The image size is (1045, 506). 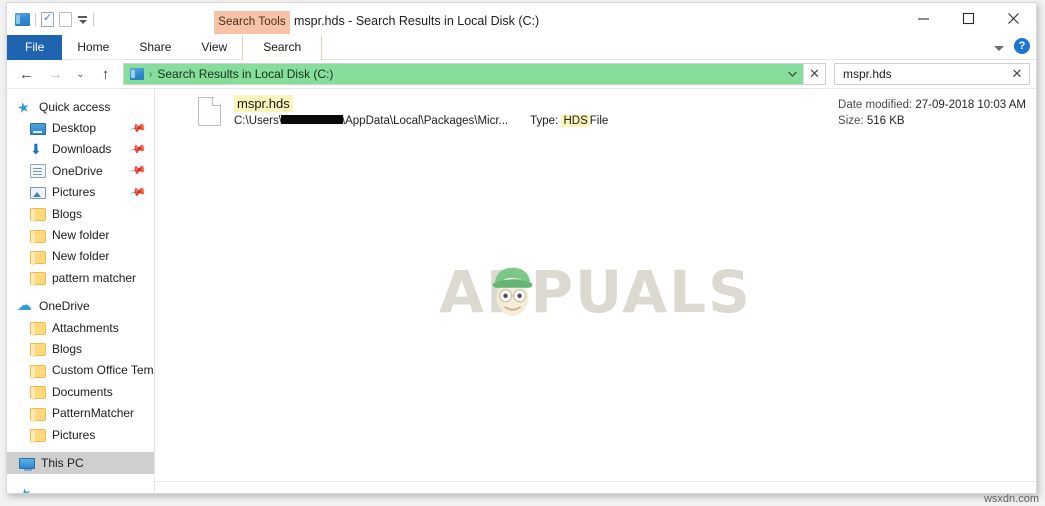 I want to click on sidebar-item-onedrive: OneDrive, so click(x=80, y=306).